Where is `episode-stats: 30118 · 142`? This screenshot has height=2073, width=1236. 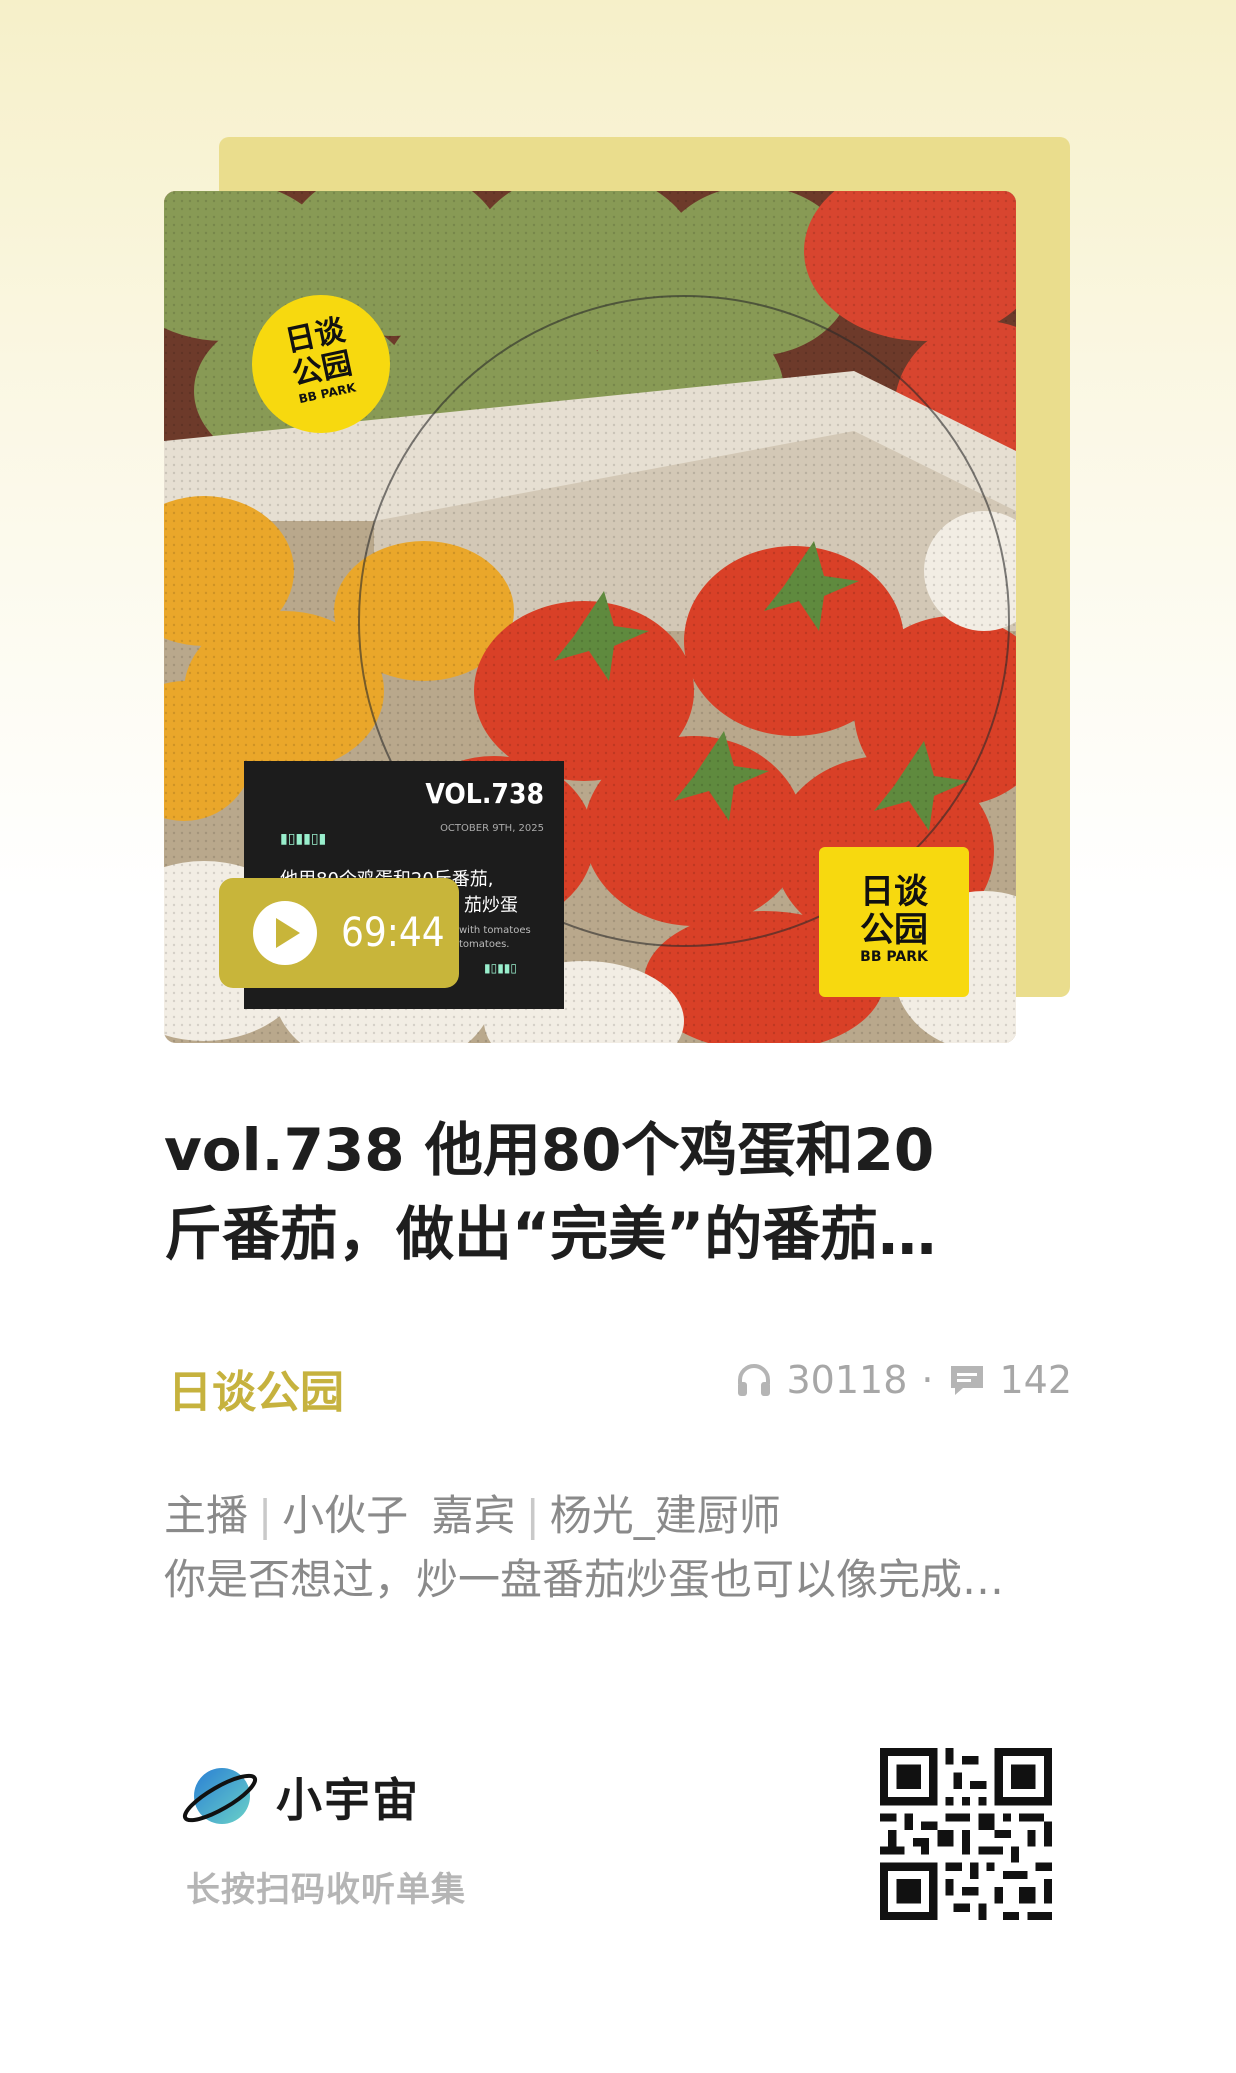 episode-stats: 30118 · 142 is located at coordinates (903, 1380).